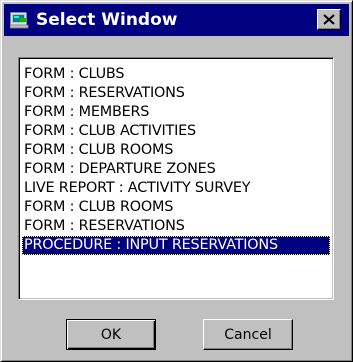 This screenshot has width=353, height=362. What do you see at coordinates (107, 20) in the screenshot?
I see `window-title: Select Window` at bounding box center [107, 20].